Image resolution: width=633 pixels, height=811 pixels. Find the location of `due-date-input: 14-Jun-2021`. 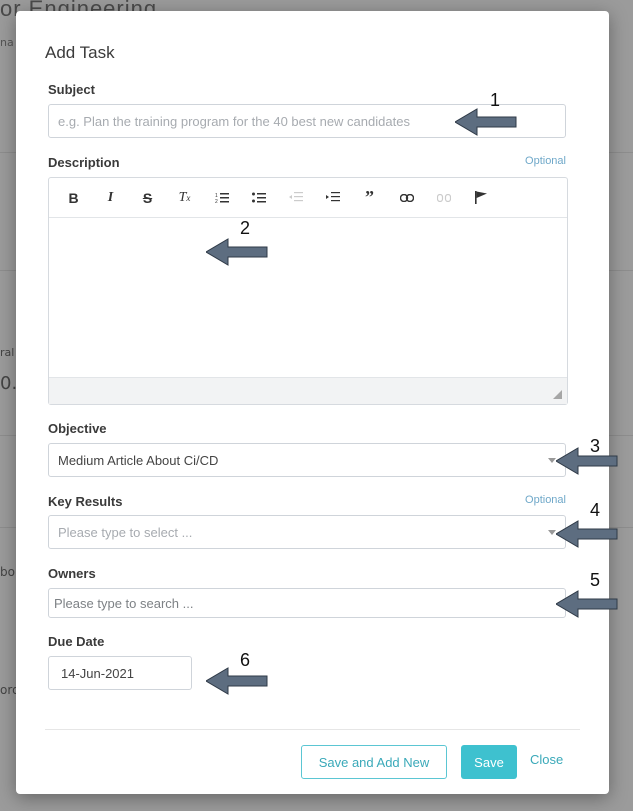

due-date-input: 14-Jun-2021 is located at coordinates (120, 673).